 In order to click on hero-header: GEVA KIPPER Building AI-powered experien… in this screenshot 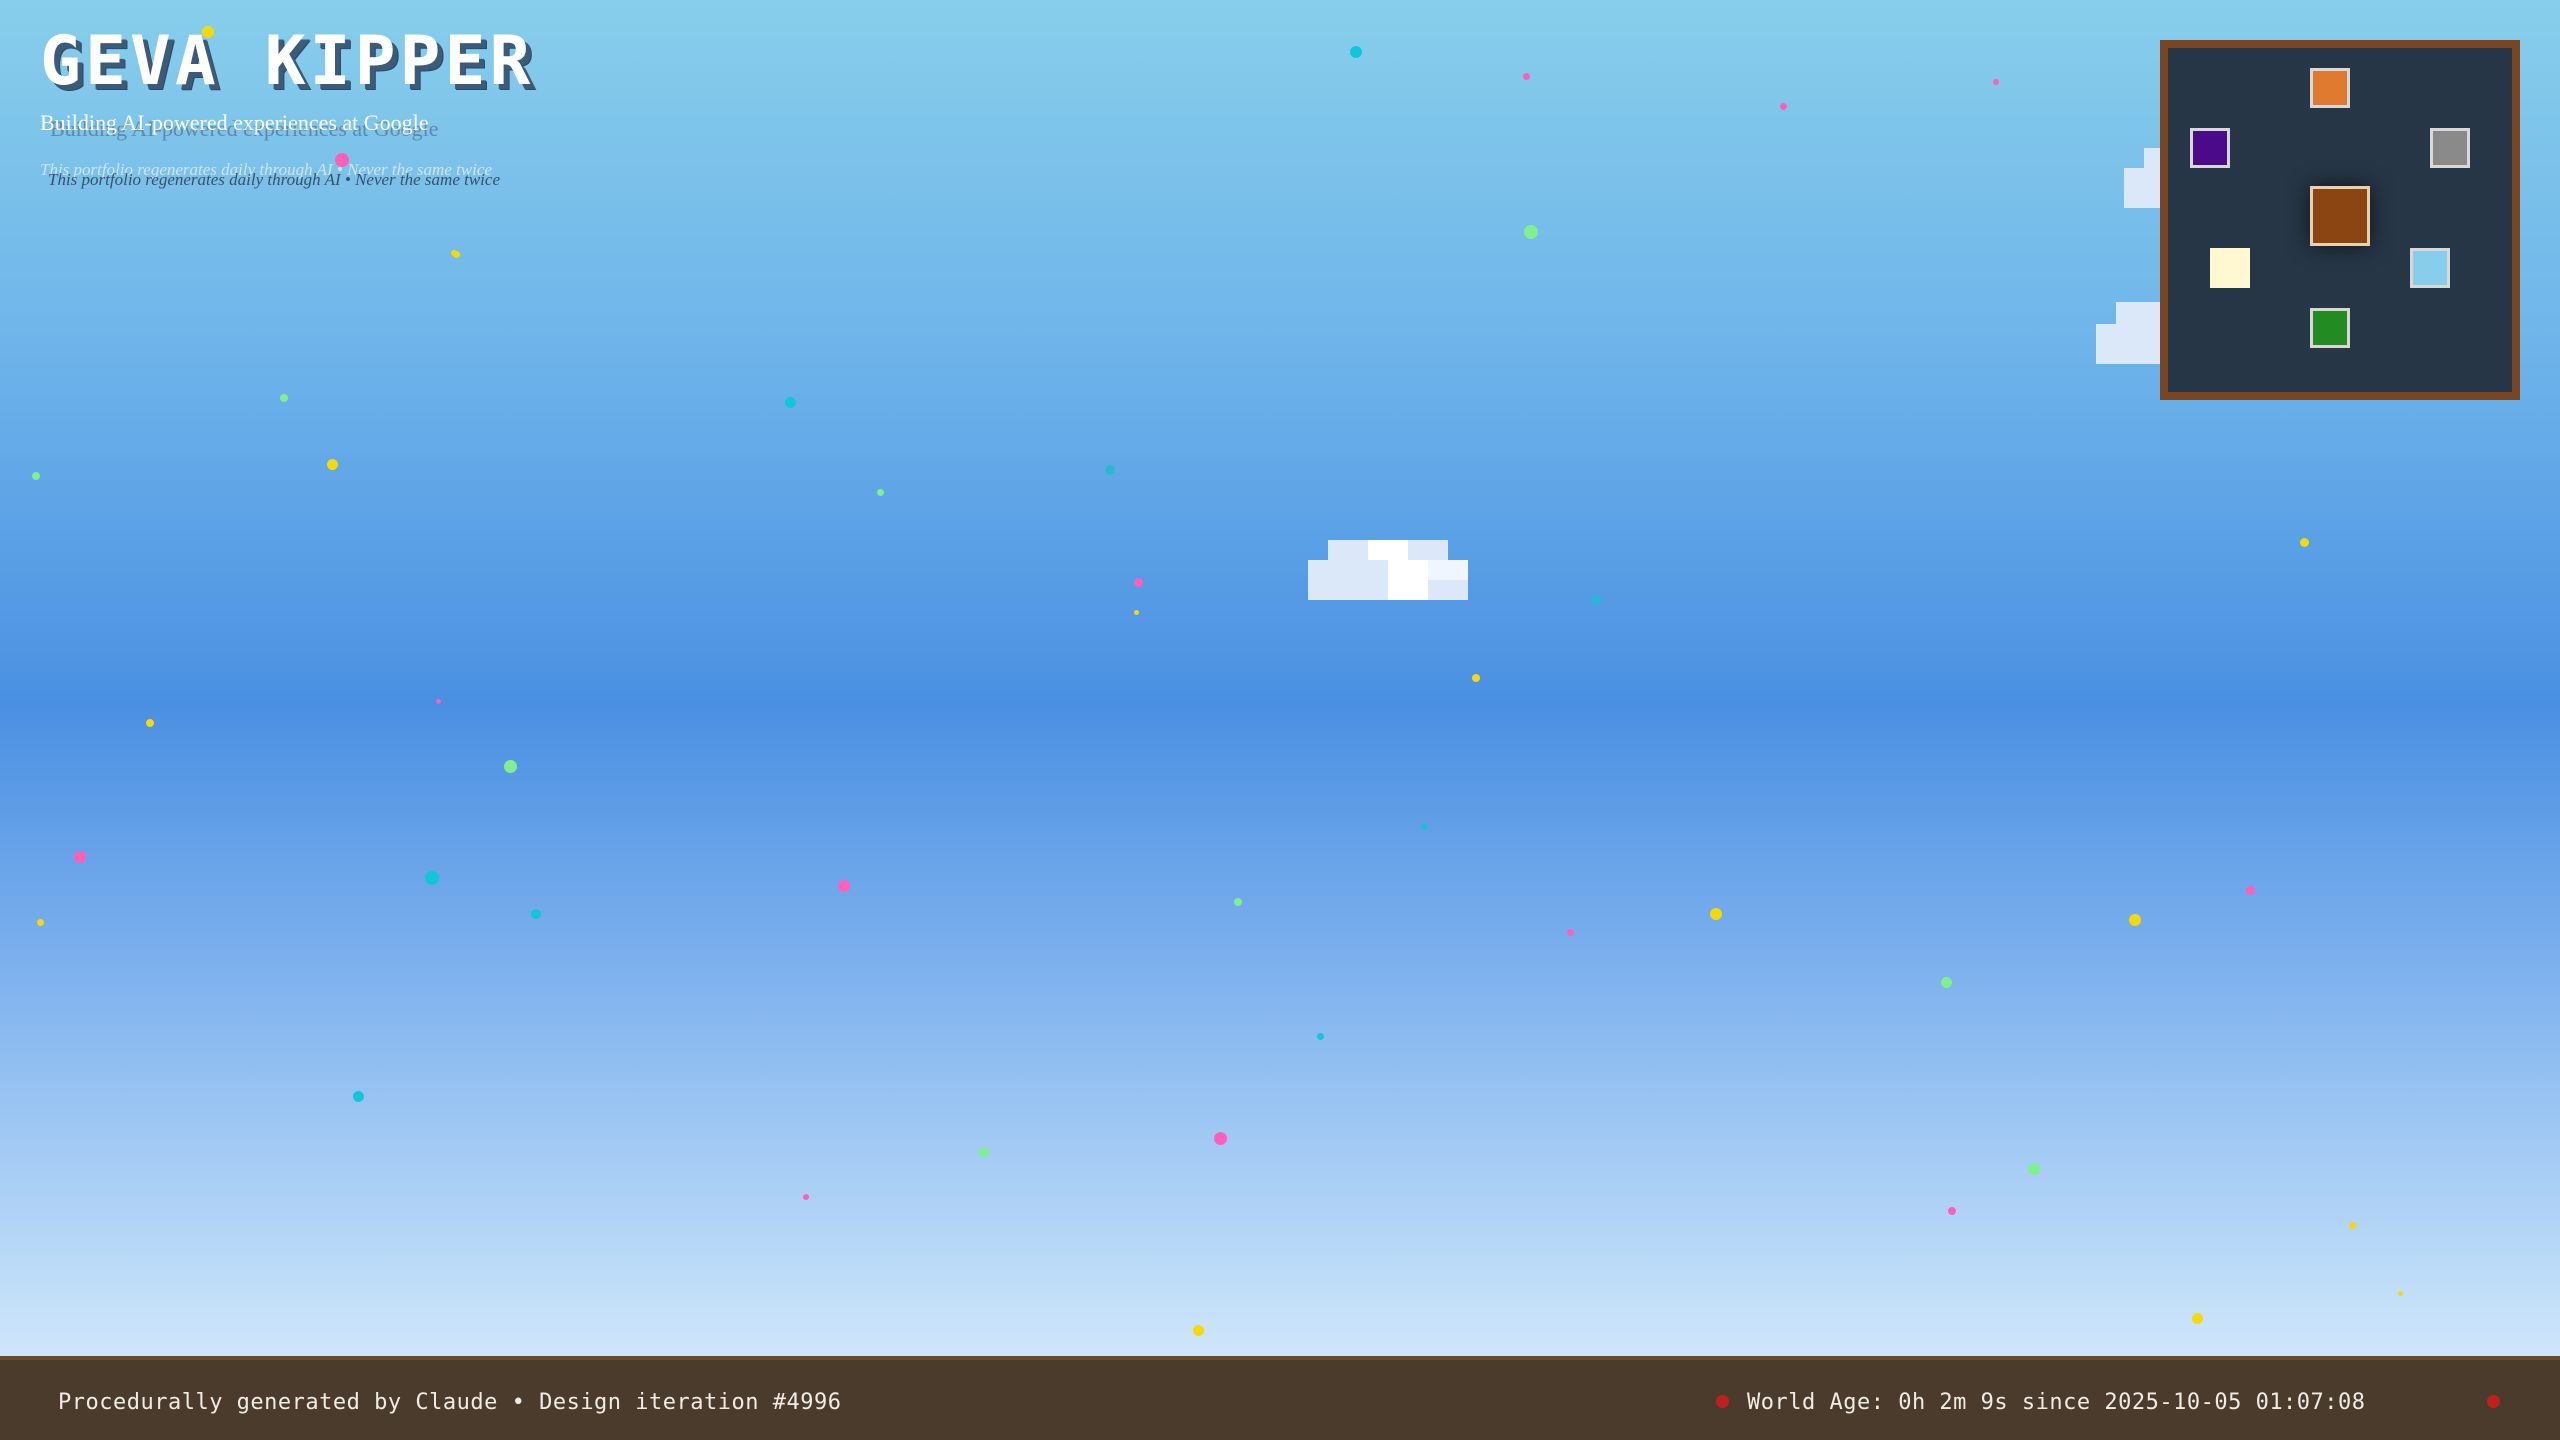, I will do `click(390, 106)`.